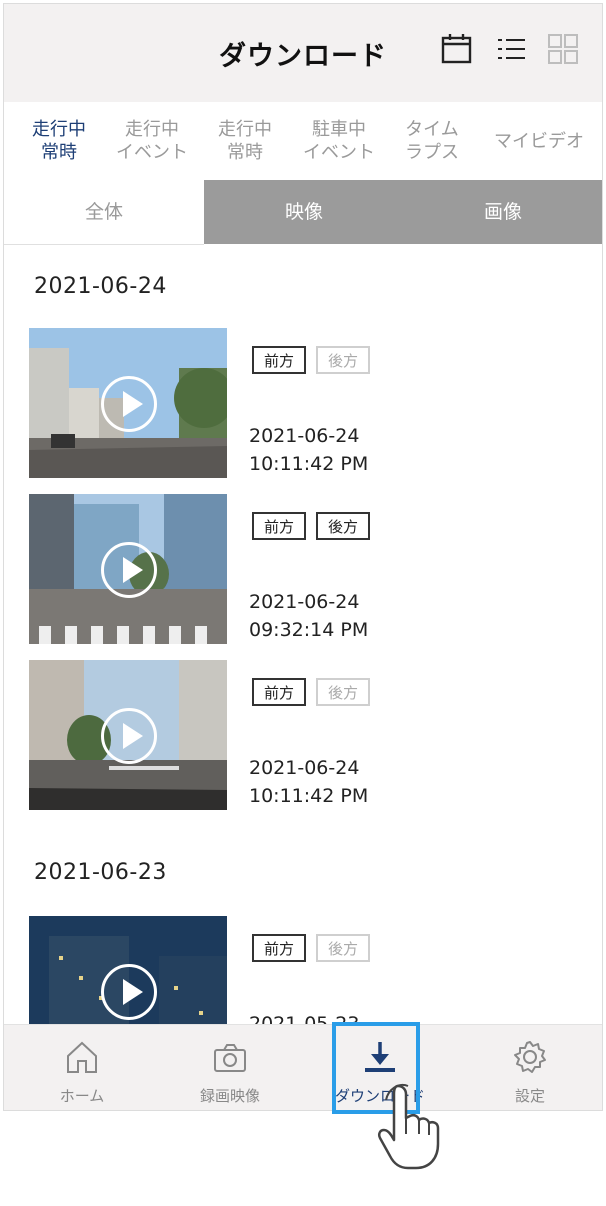 The width and height of the screenshot is (606, 1206). Describe the element at coordinates (416, 1129) in the screenshot. I see `pointing-hand-icon` at that location.